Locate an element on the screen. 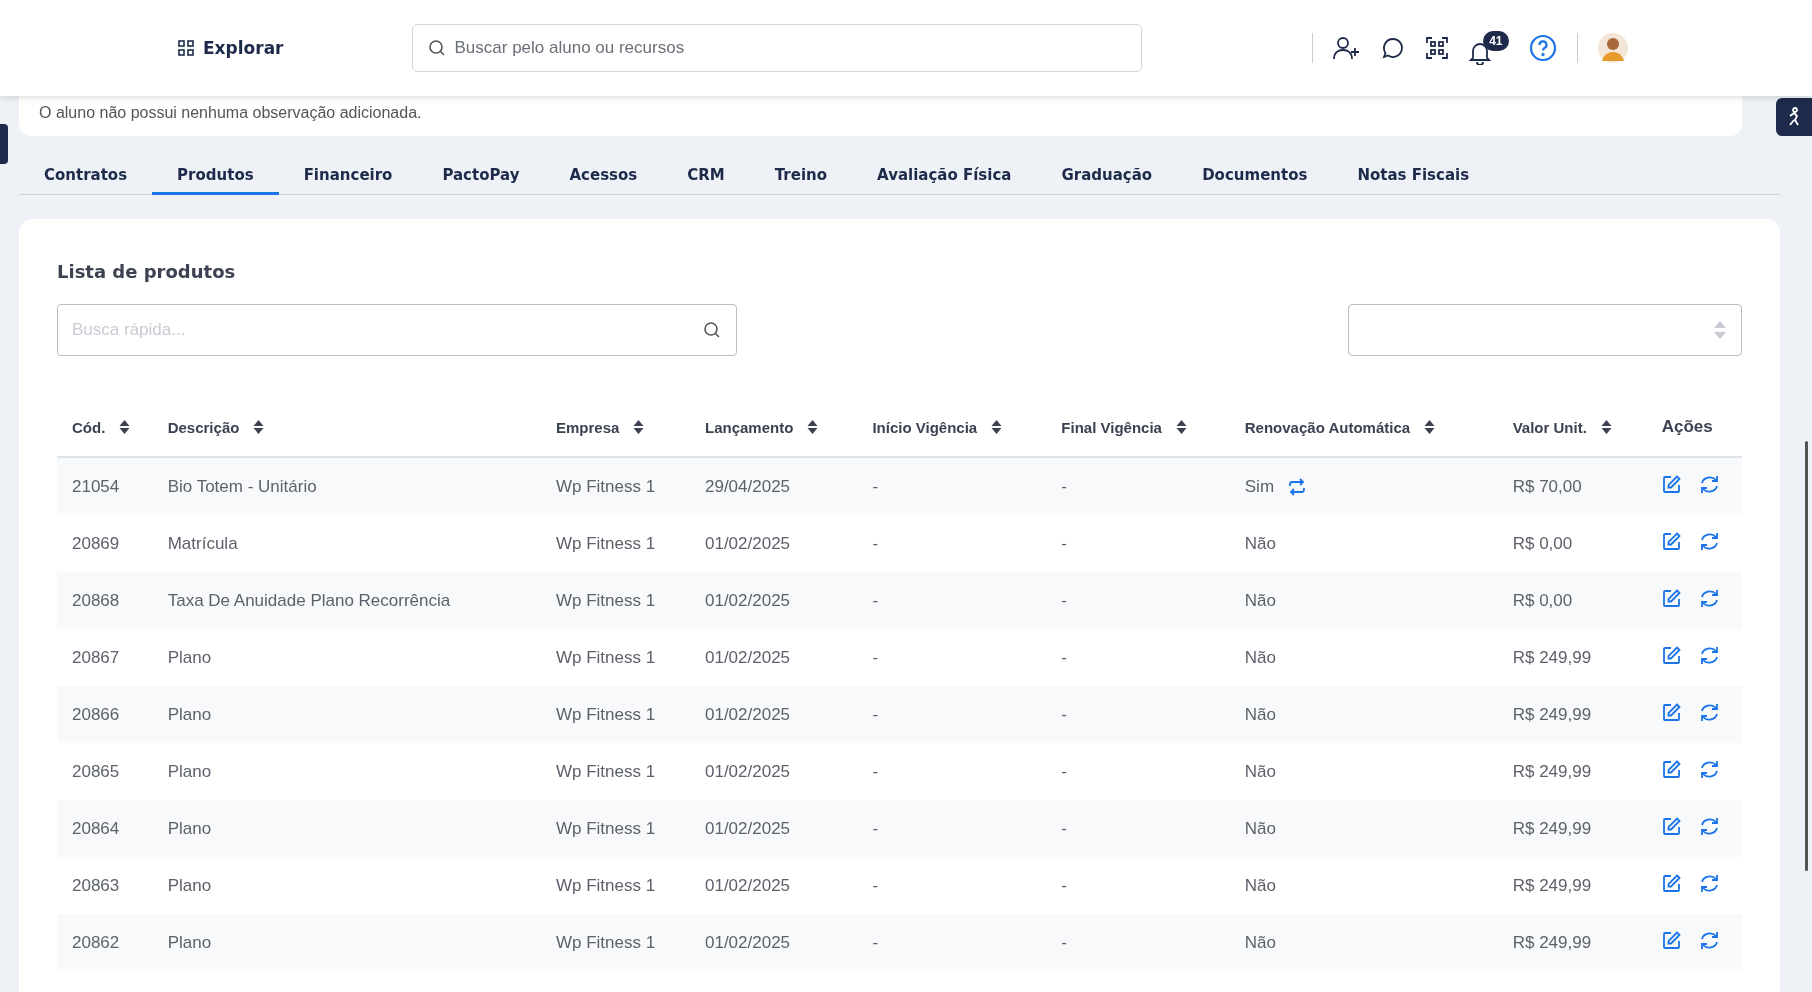 The height and width of the screenshot is (992, 1812). tab: Acessos is located at coordinates (603, 175).